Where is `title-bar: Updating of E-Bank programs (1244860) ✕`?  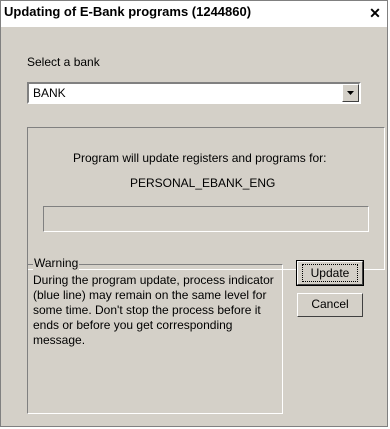 title-bar: Updating of E-Bank programs (1244860) ✕ is located at coordinates (194, 14).